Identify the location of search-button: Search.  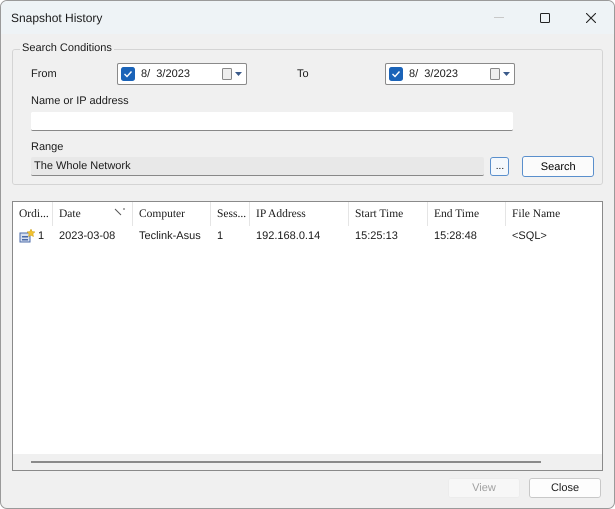
(558, 166).